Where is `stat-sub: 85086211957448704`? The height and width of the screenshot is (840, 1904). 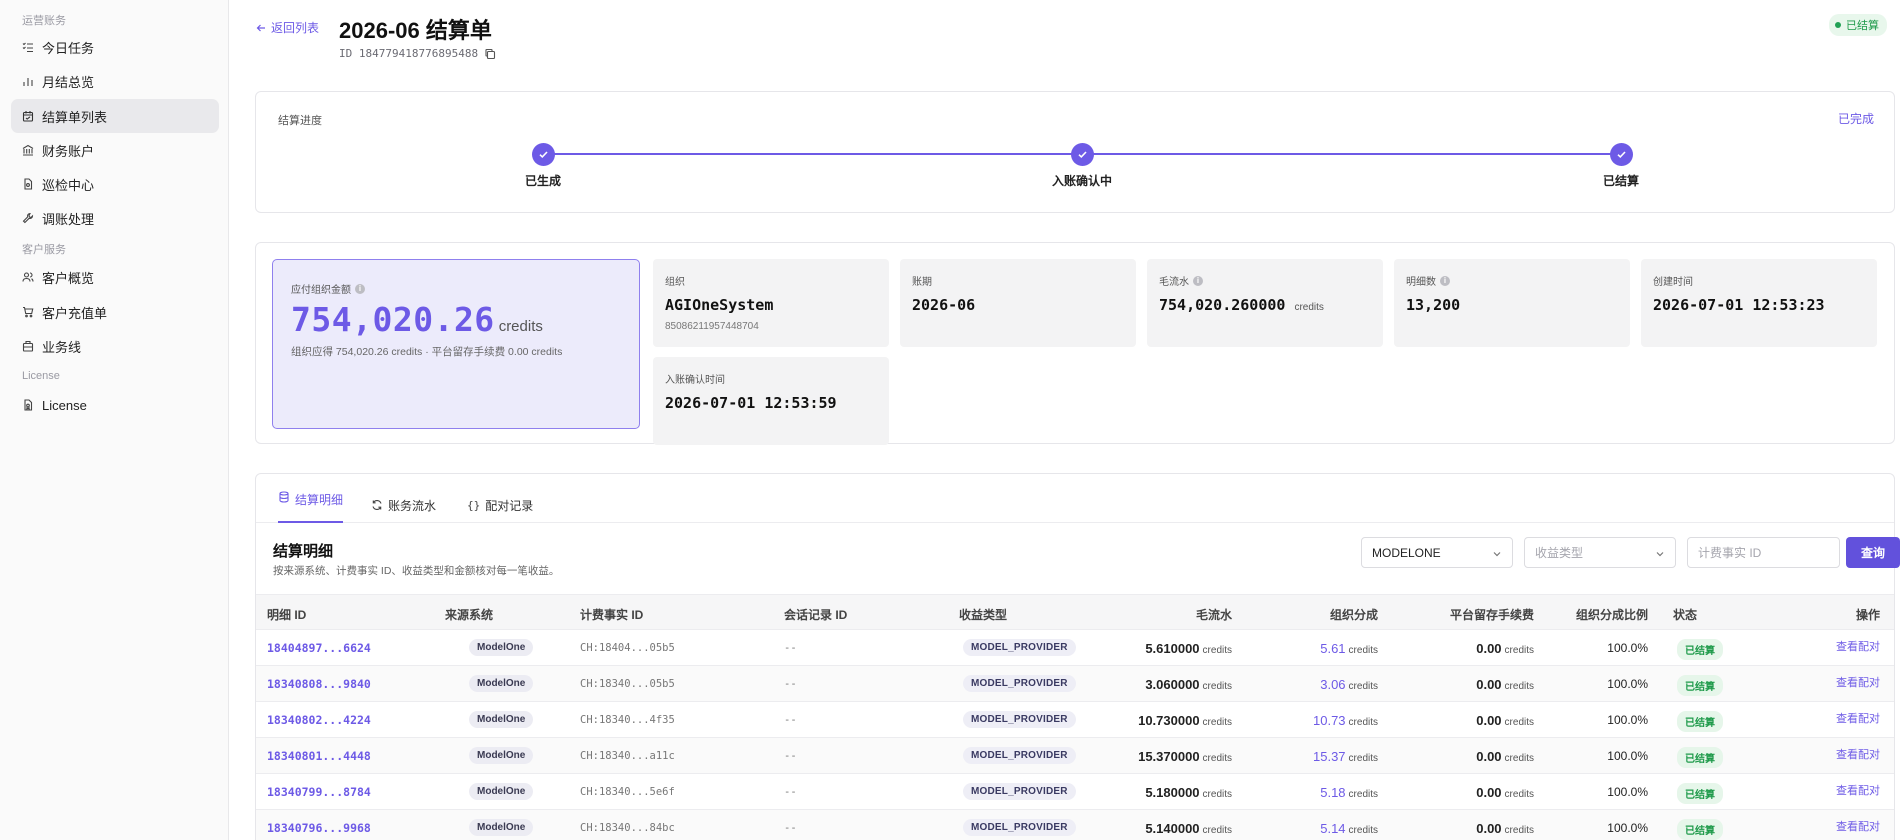
stat-sub: 85086211957448704 is located at coordinates (712, 326).